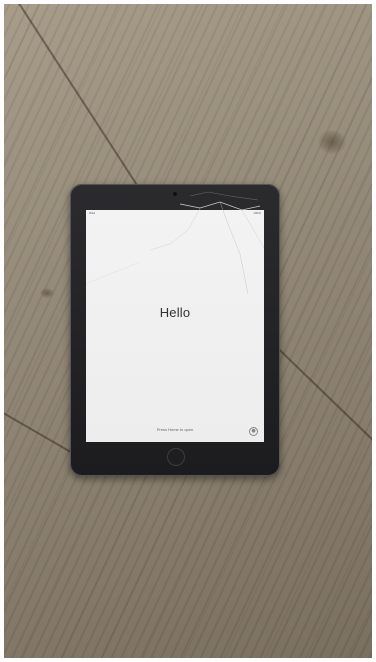 The image size is (376, 662). I want to click on status-battery: 100%, so click(257, 213).